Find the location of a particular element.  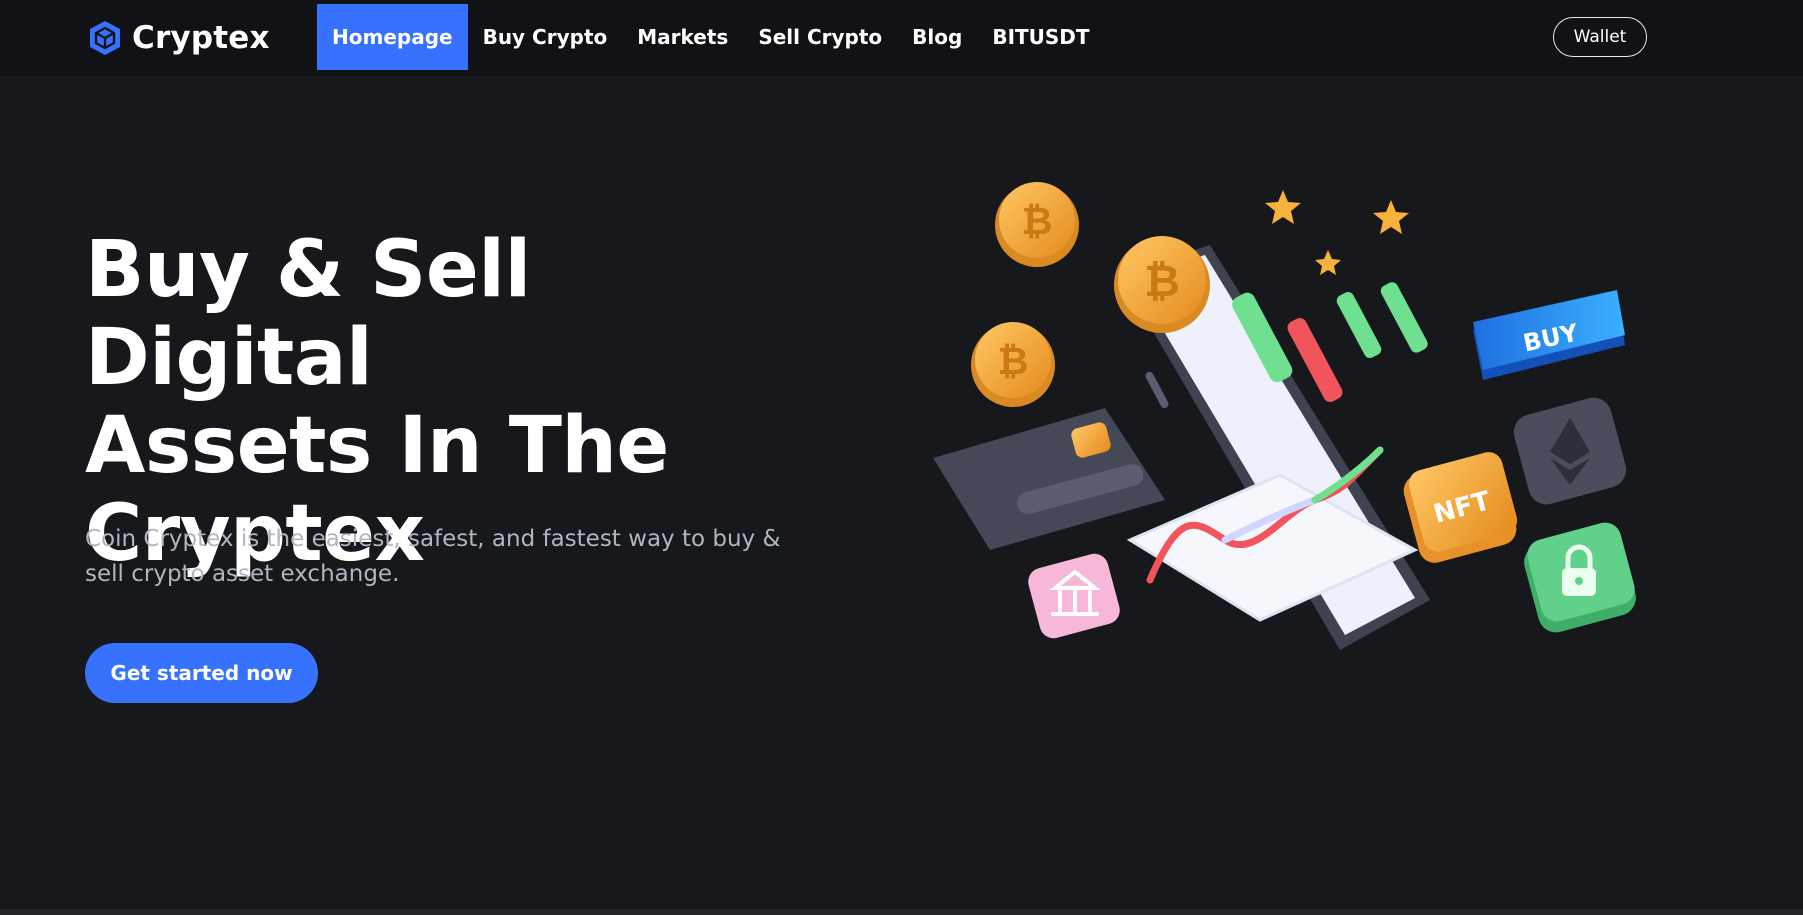

nft-tile-icon: NFT is located at coordinates (1460, 507).